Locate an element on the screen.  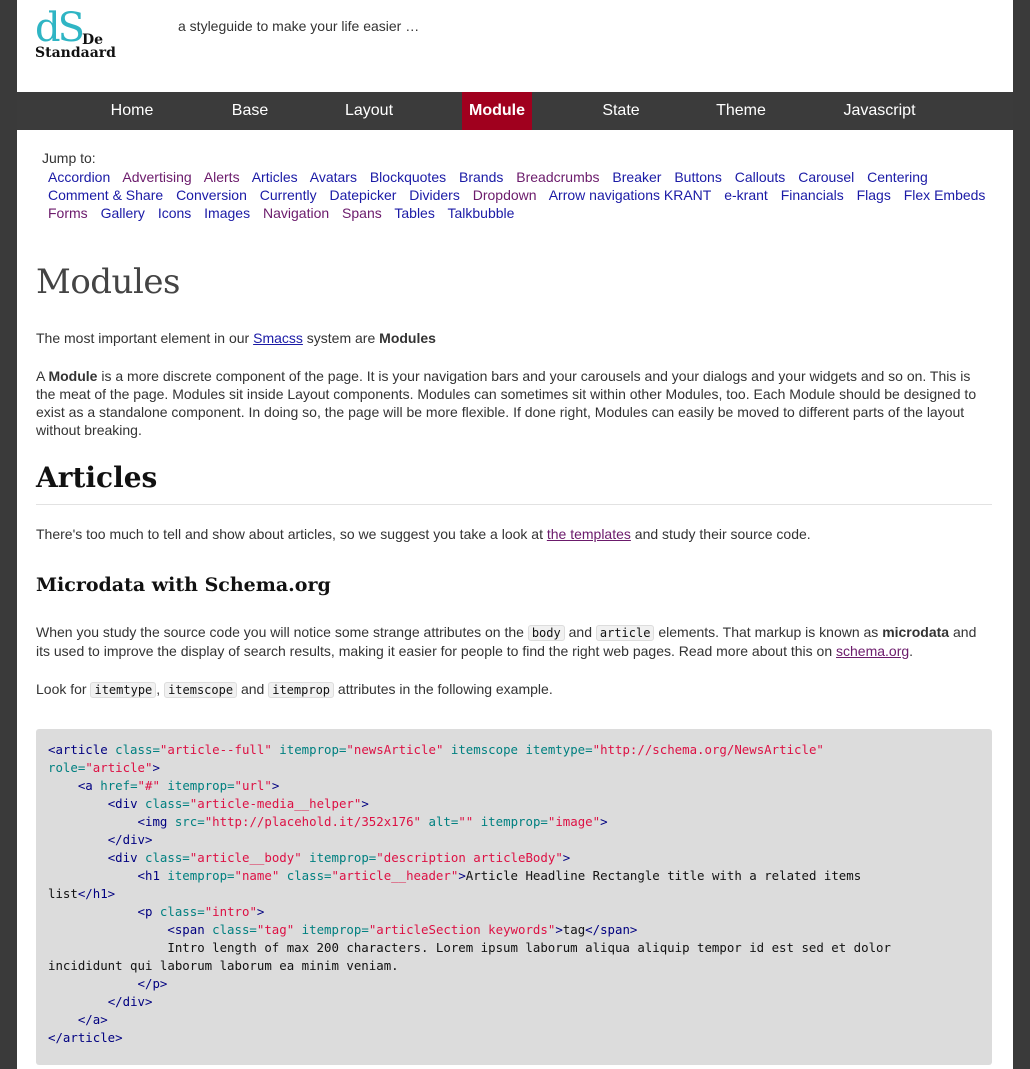
jump-link-financials: Financials is located at coordinates (812, 195).